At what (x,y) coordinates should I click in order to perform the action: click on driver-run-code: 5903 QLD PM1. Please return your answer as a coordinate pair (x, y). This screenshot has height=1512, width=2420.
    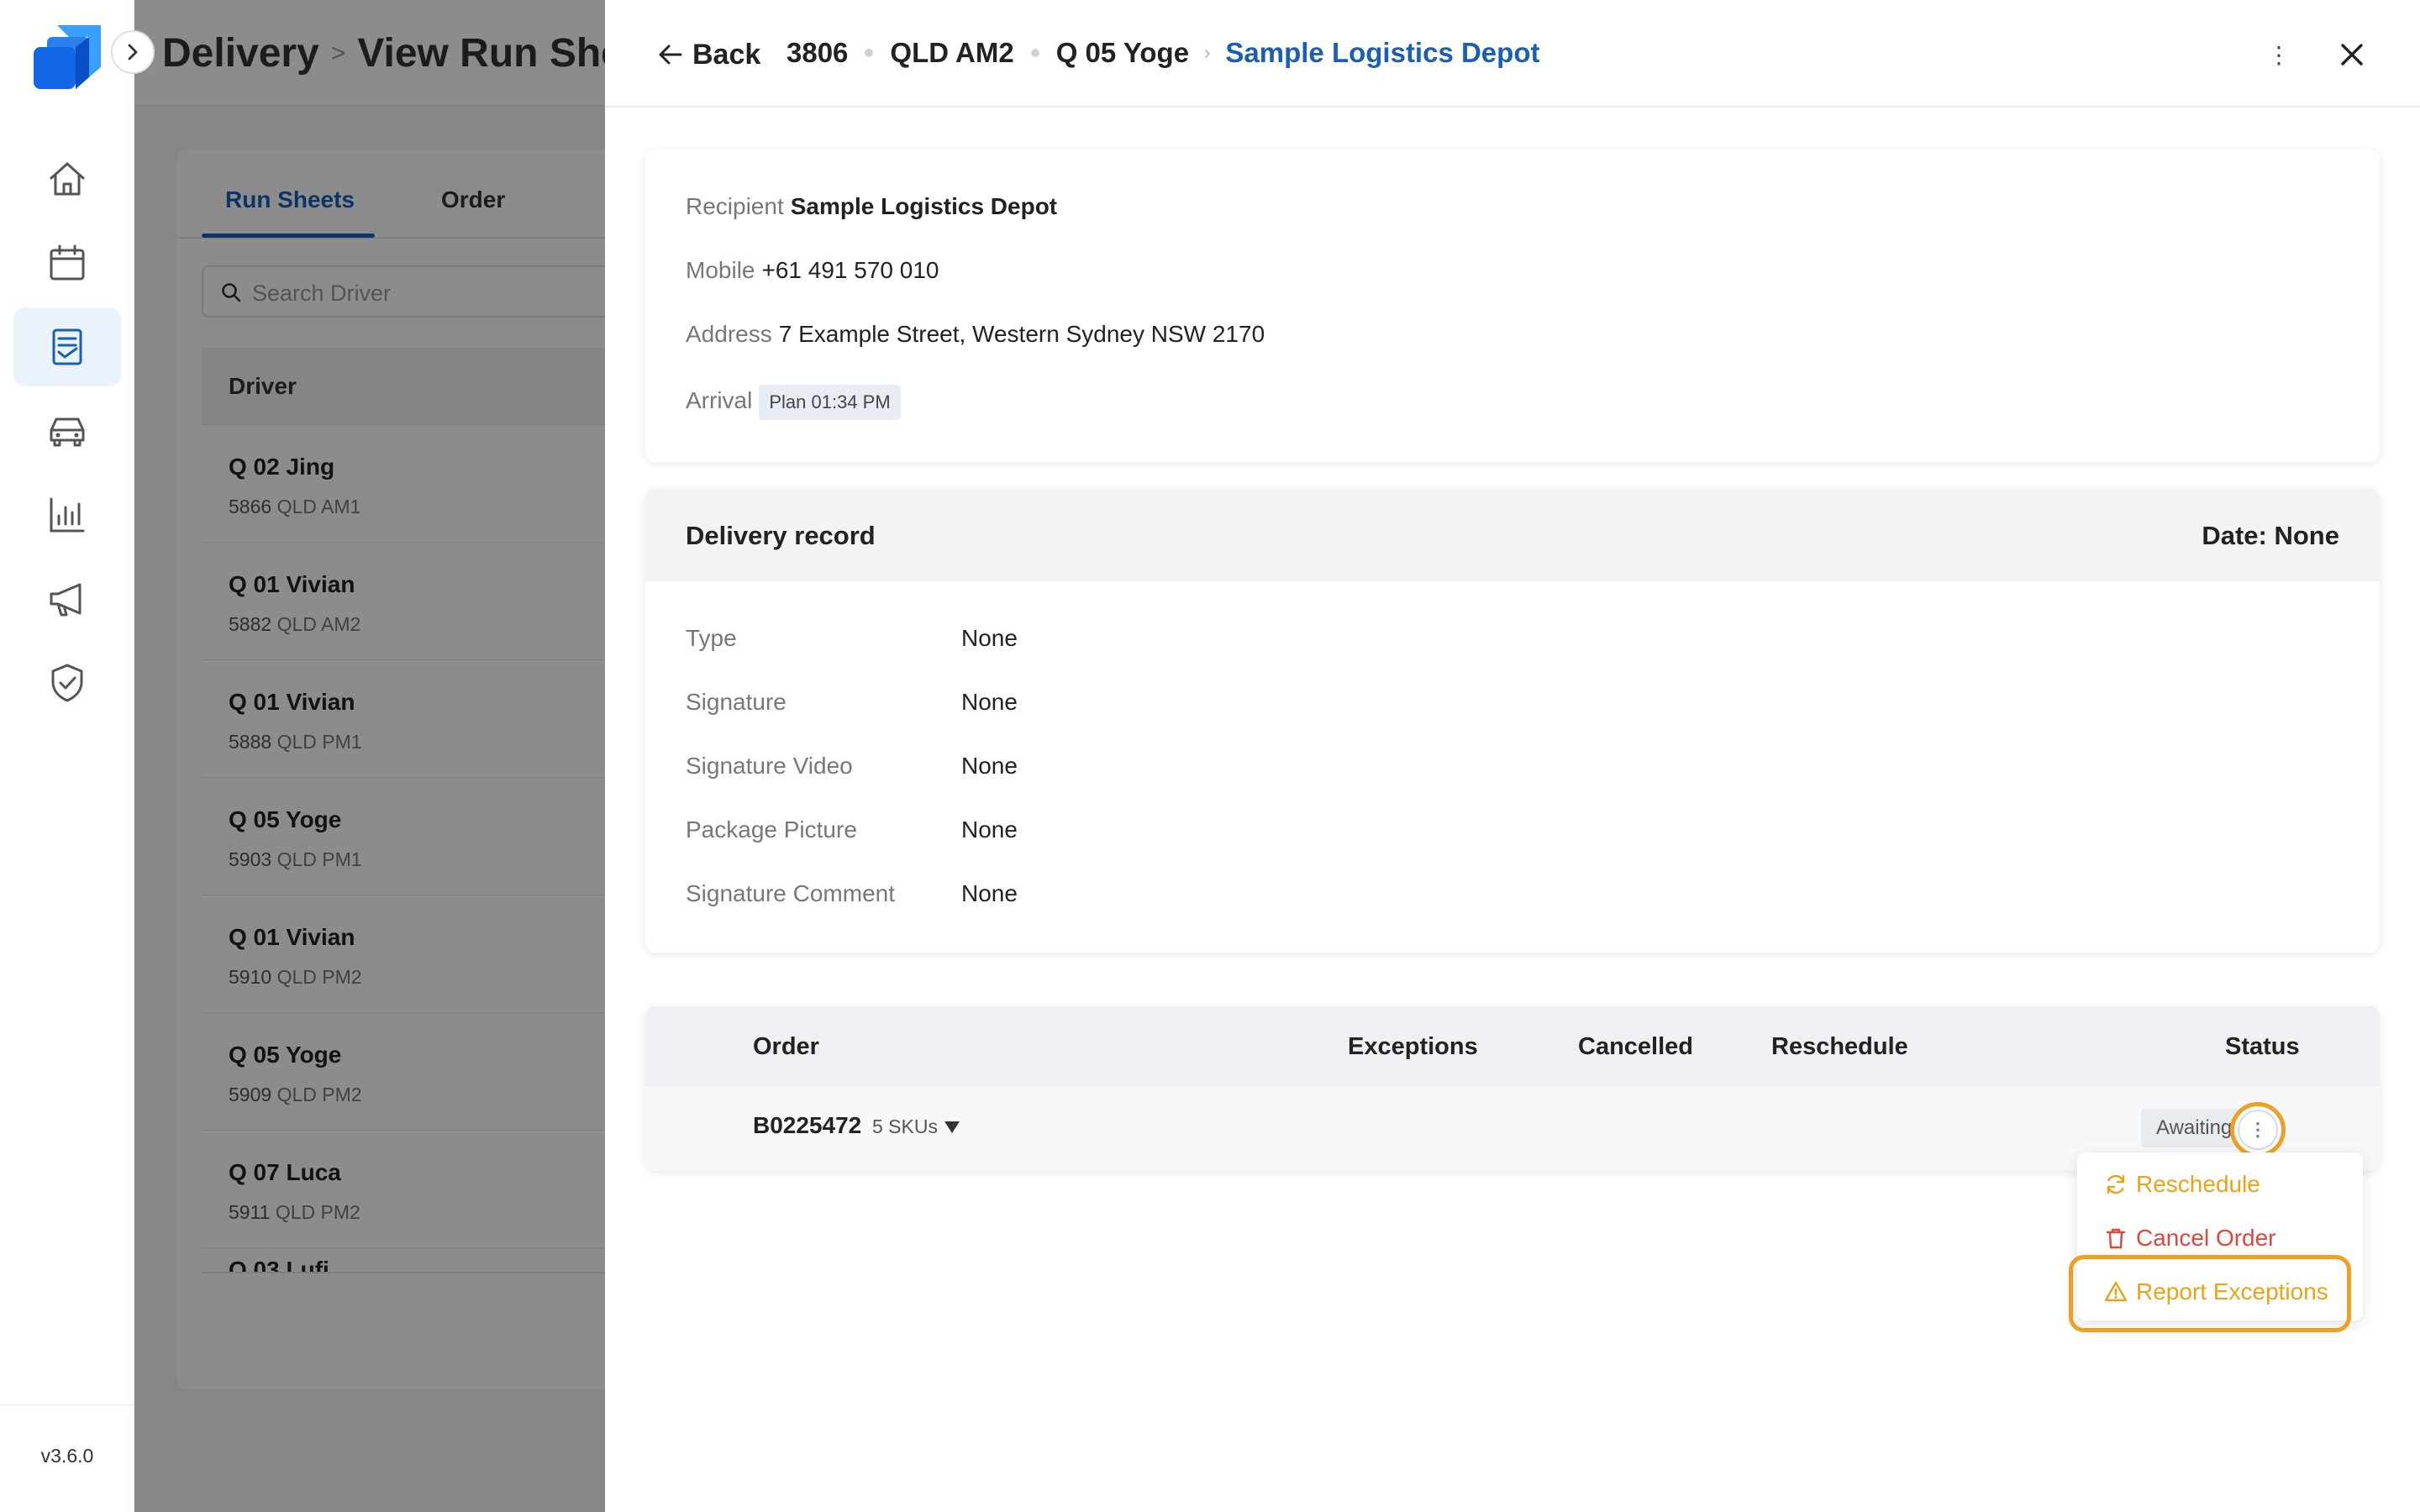
    Looking at the image, I should click on (295, 859).